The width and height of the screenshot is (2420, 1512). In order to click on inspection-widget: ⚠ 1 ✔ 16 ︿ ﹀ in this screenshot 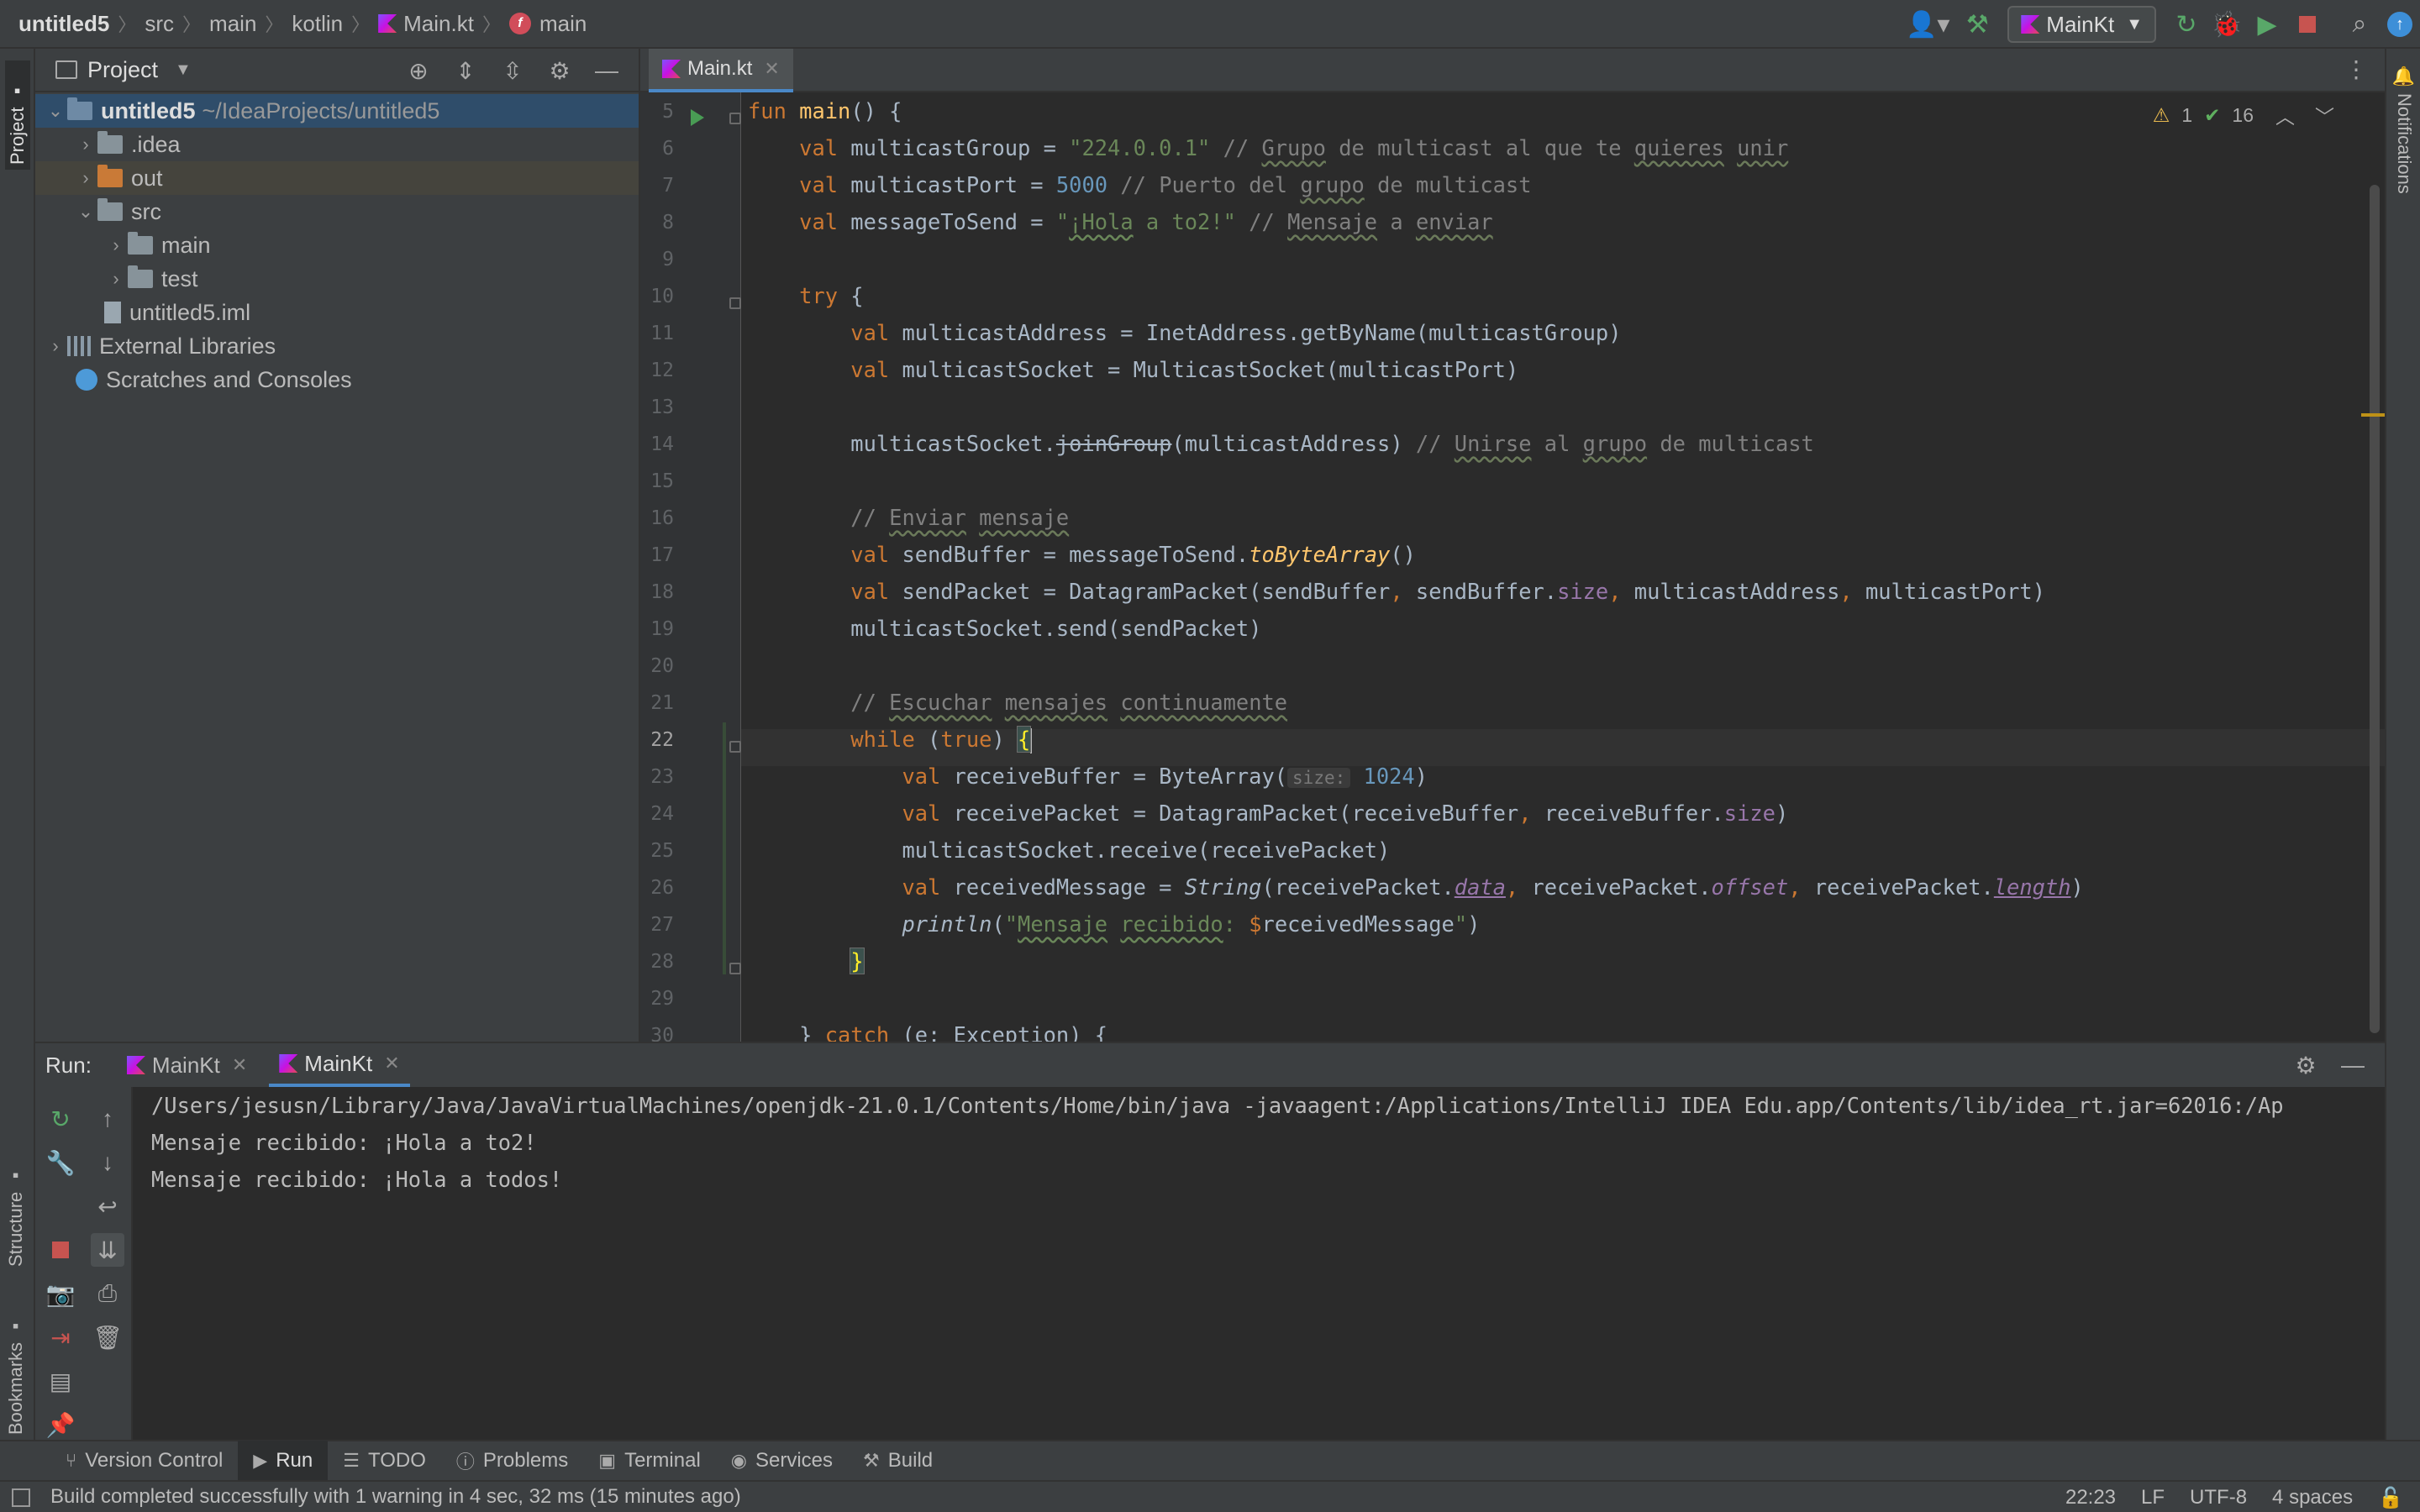, I will do `click(2243, 115)`.